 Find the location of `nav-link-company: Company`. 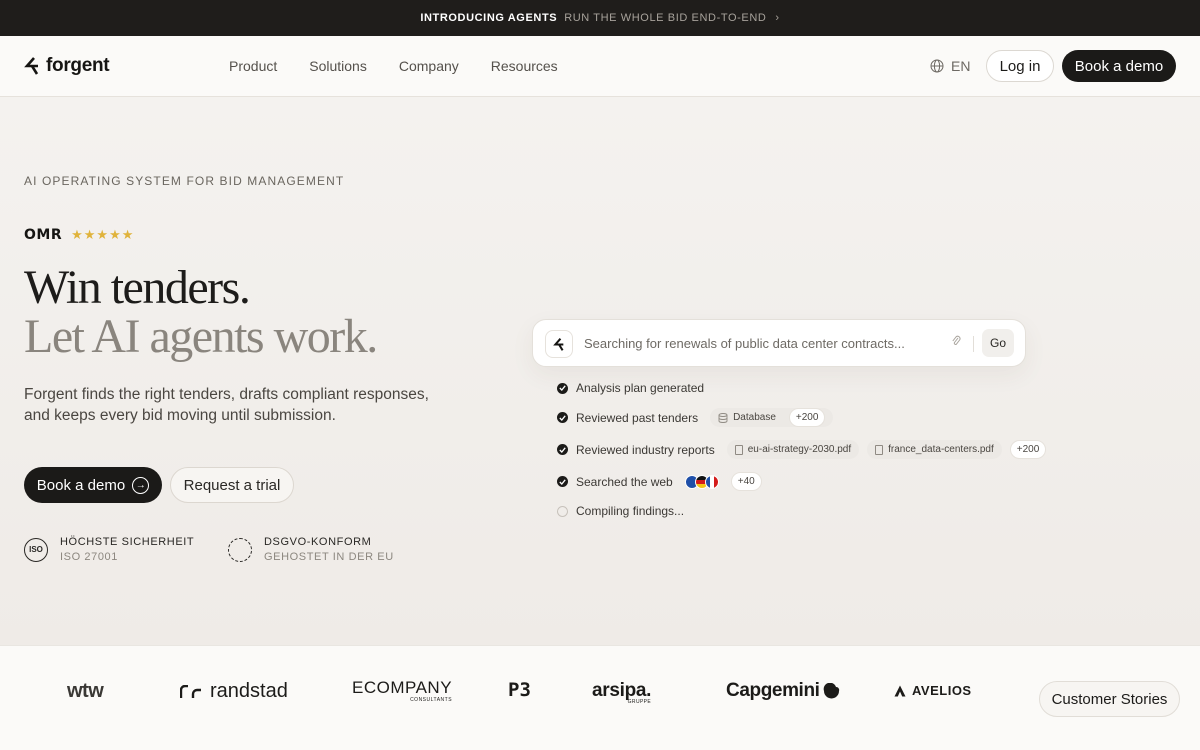

nav-link-company: Company is located at coordinates (429, 66).